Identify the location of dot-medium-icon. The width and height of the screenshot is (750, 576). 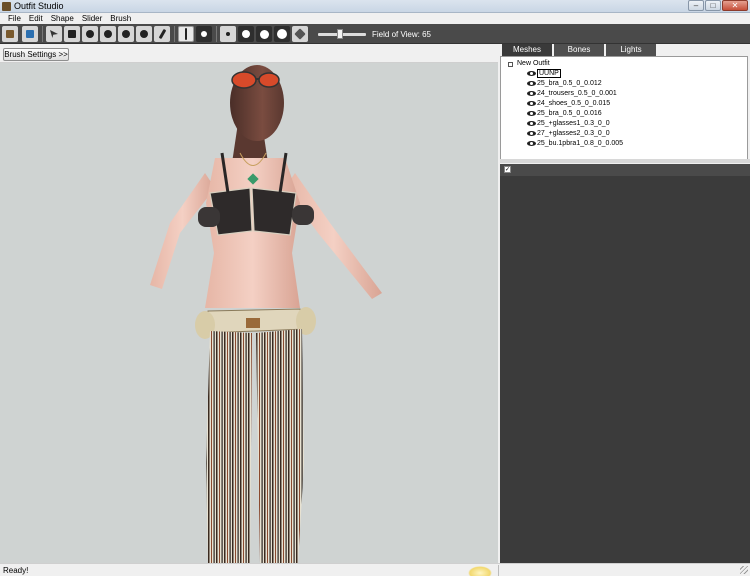
(246, 34).